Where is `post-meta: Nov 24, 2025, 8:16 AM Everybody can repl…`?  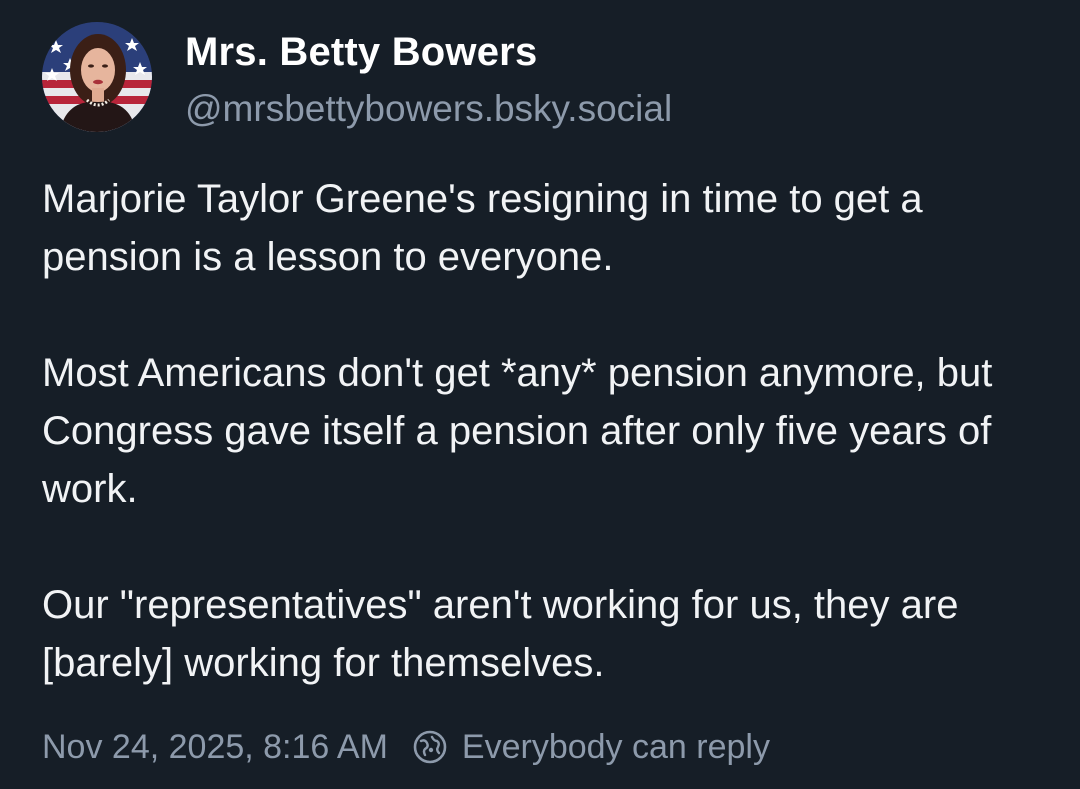
post-meta: Nov 24, 2025, 8:16 AM Everybody can repl… is located at coordinates (406, 747).